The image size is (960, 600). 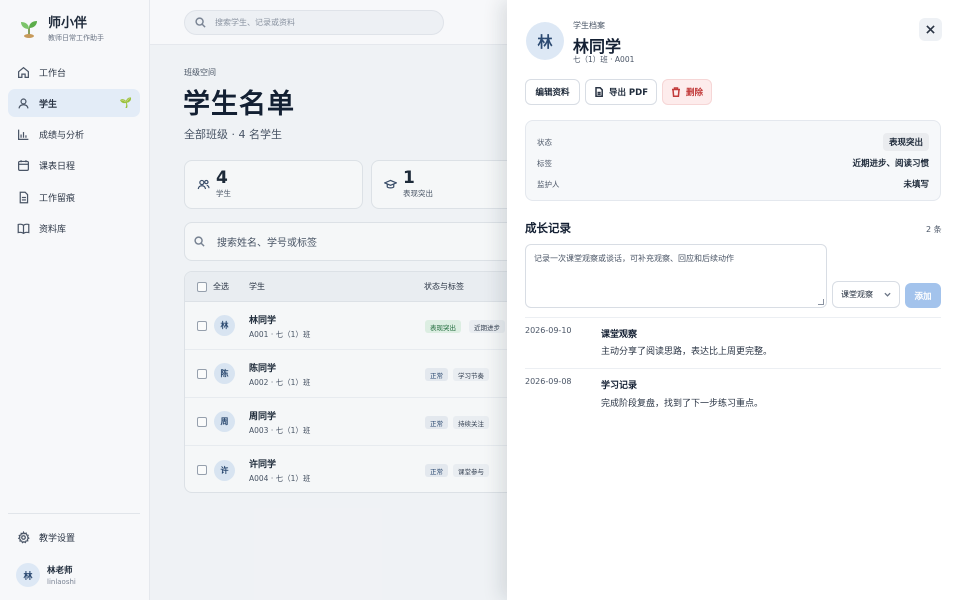 What do you see at coordinates (604, 59) in the screenshot?
I see `drawer-student-meta: 七（1）班 · A001` at bounding box center [604, 59].